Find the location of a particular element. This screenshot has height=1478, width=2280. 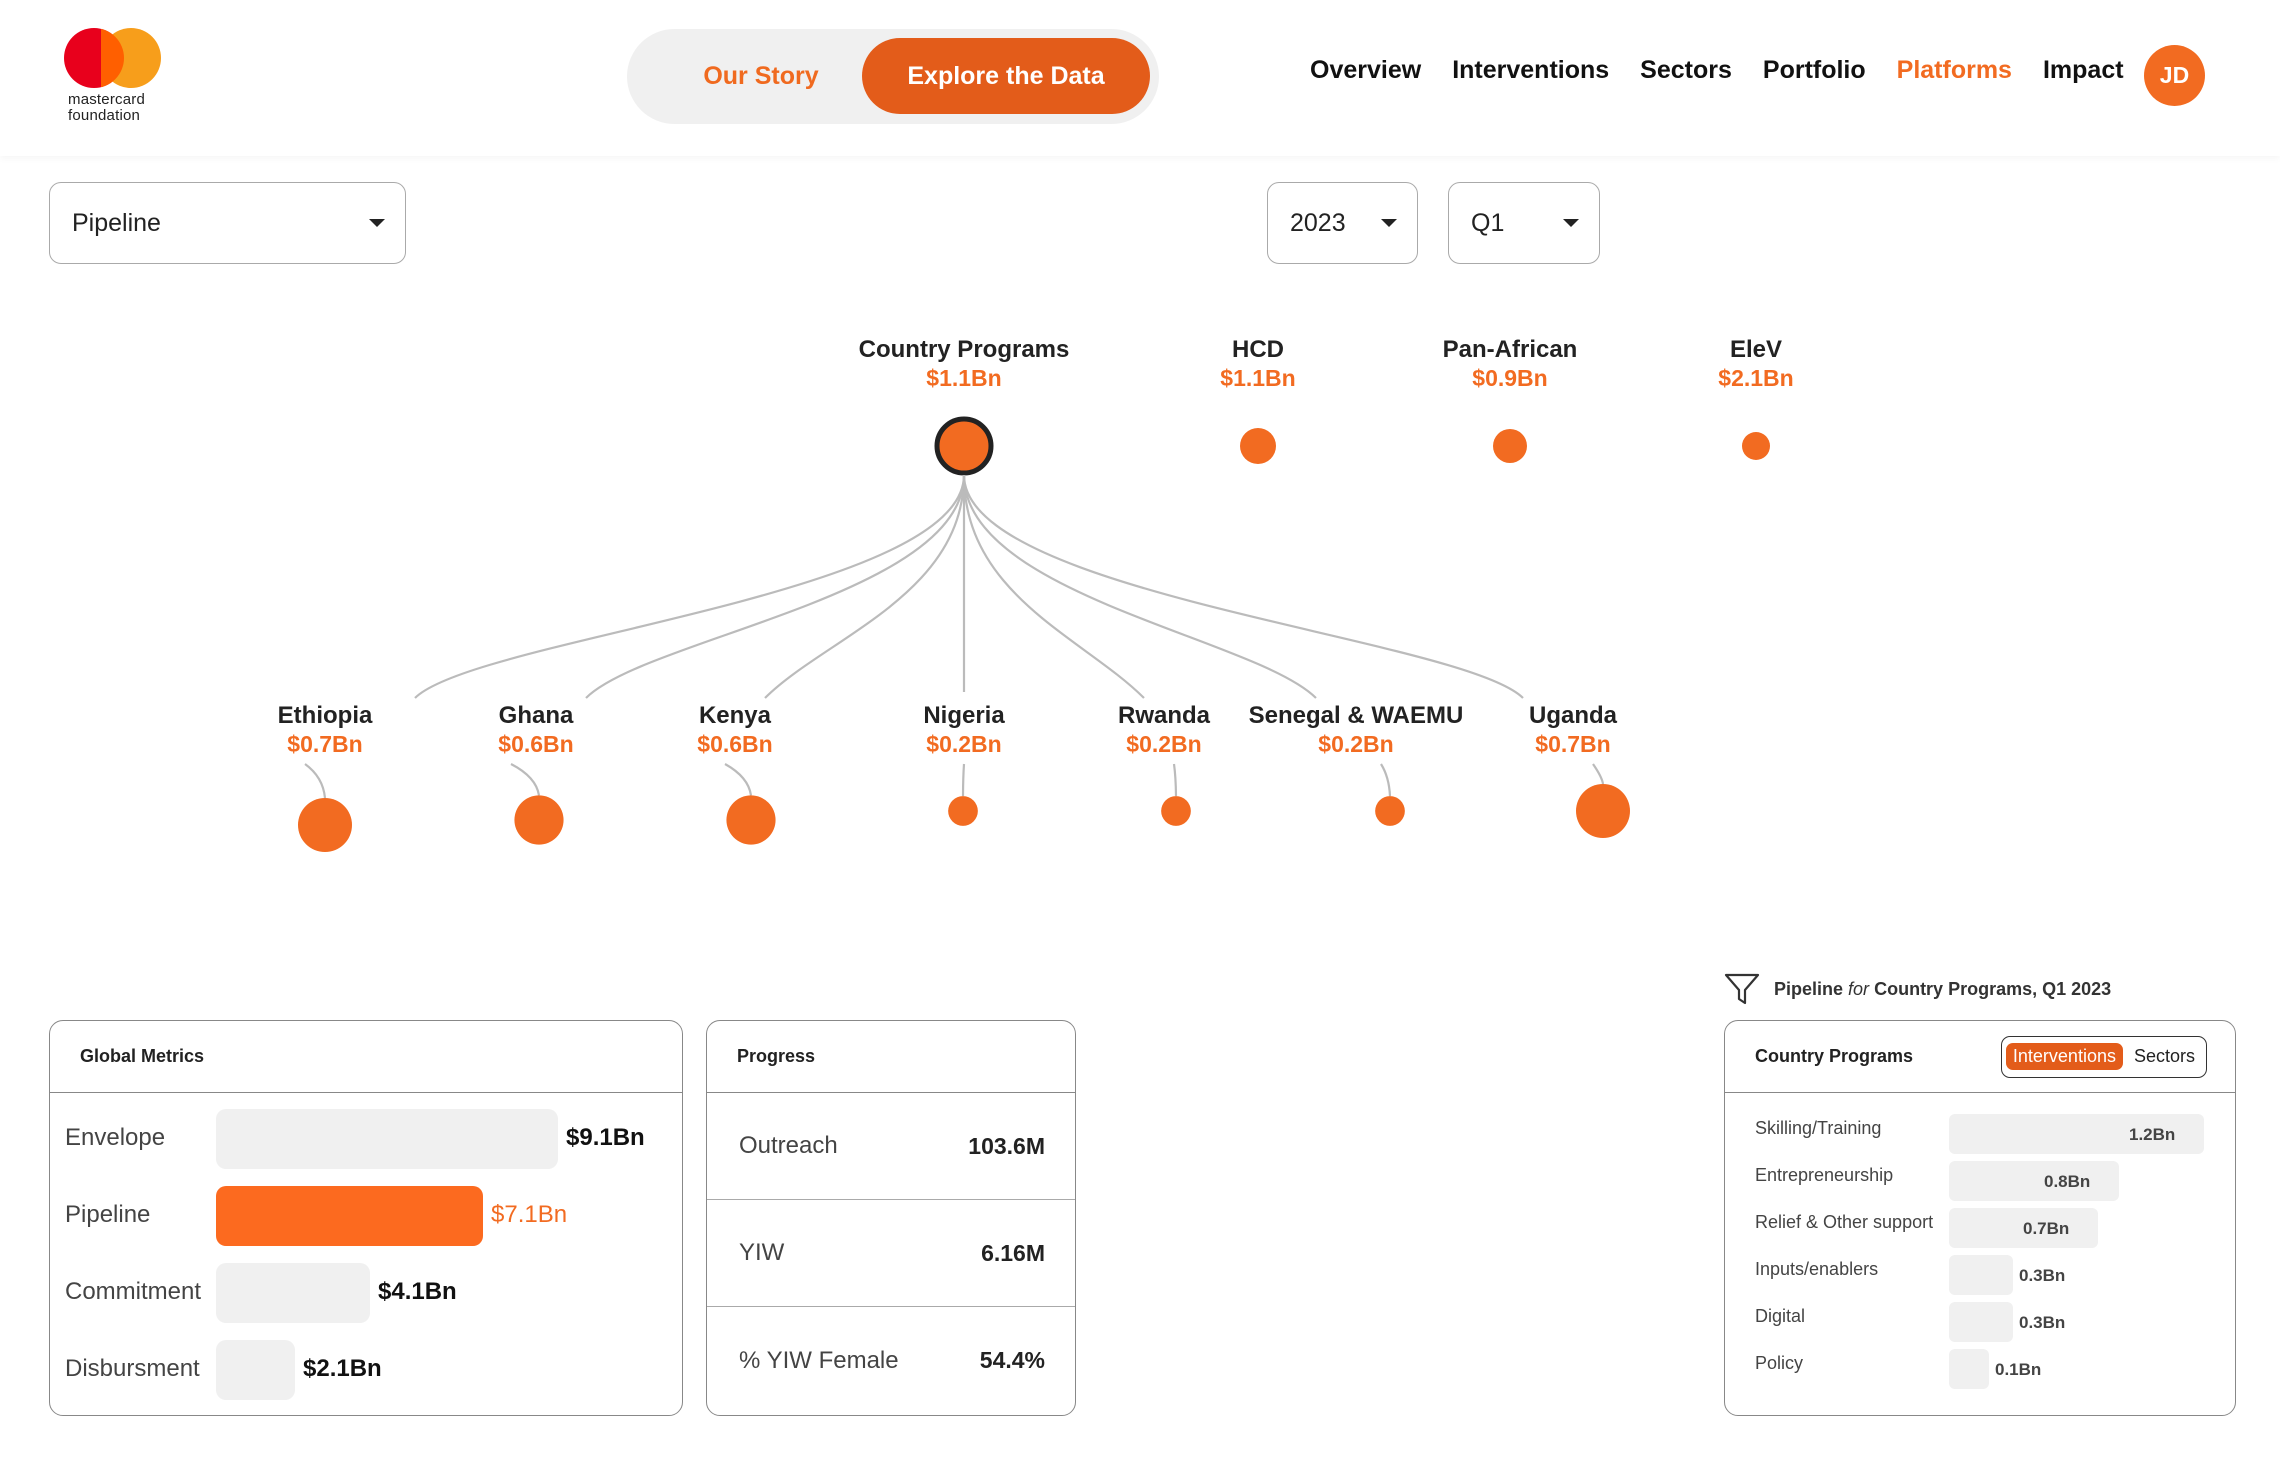

nav-portfolio: Portfolio is located at coordinates (1814, 70).